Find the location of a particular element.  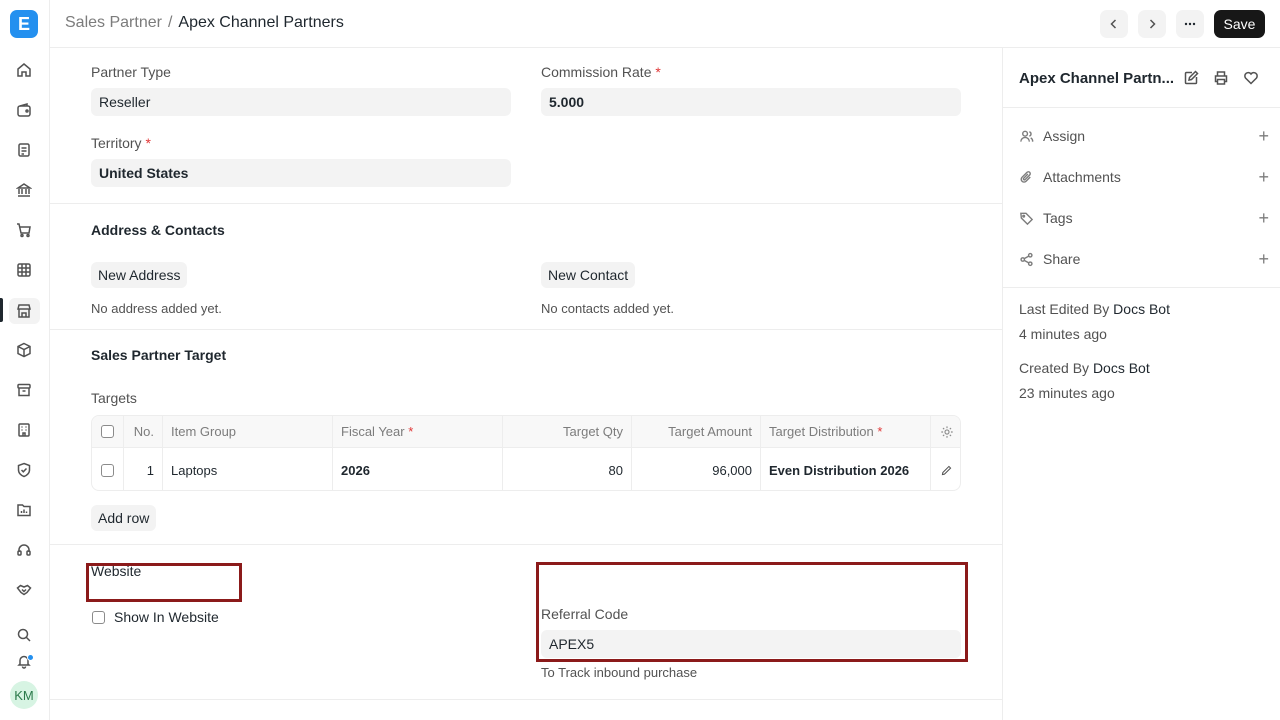

no-address-text: No address added yet. is located at coordinates (156, 308).